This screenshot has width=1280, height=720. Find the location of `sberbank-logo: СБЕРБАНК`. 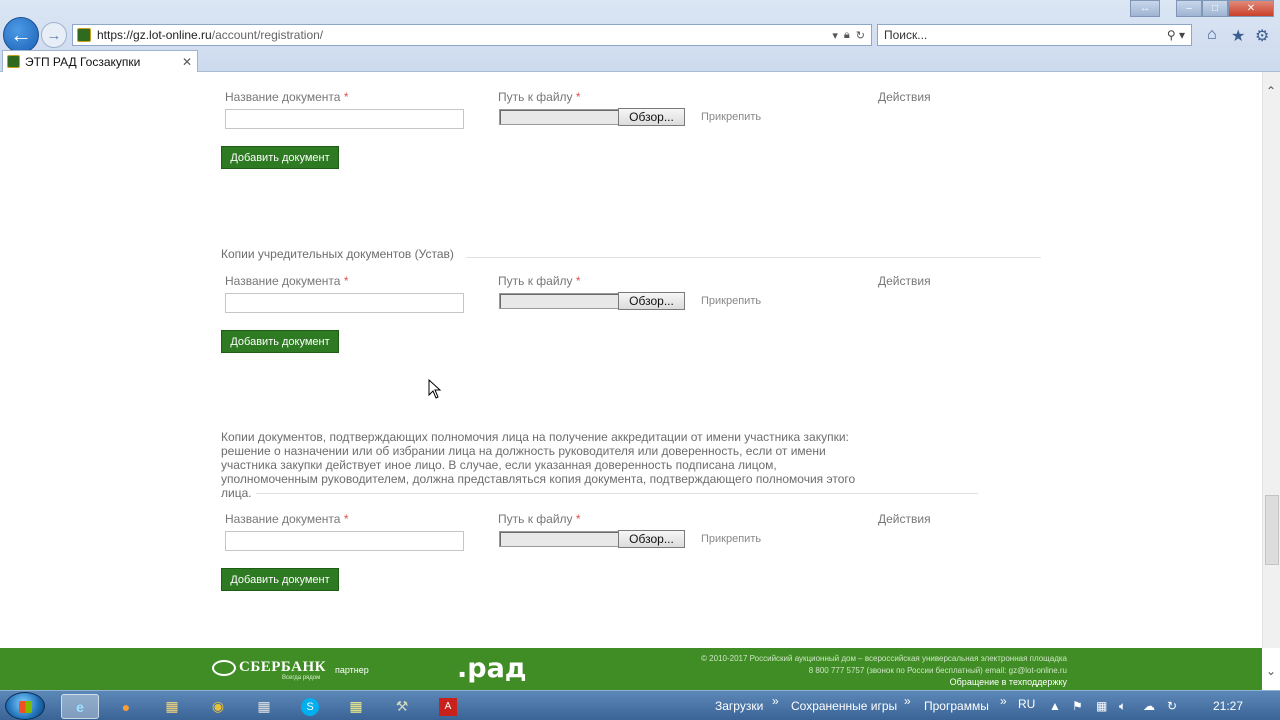

sberbank-logo: СБЕРБАНК is located at coordinates (269, 667).